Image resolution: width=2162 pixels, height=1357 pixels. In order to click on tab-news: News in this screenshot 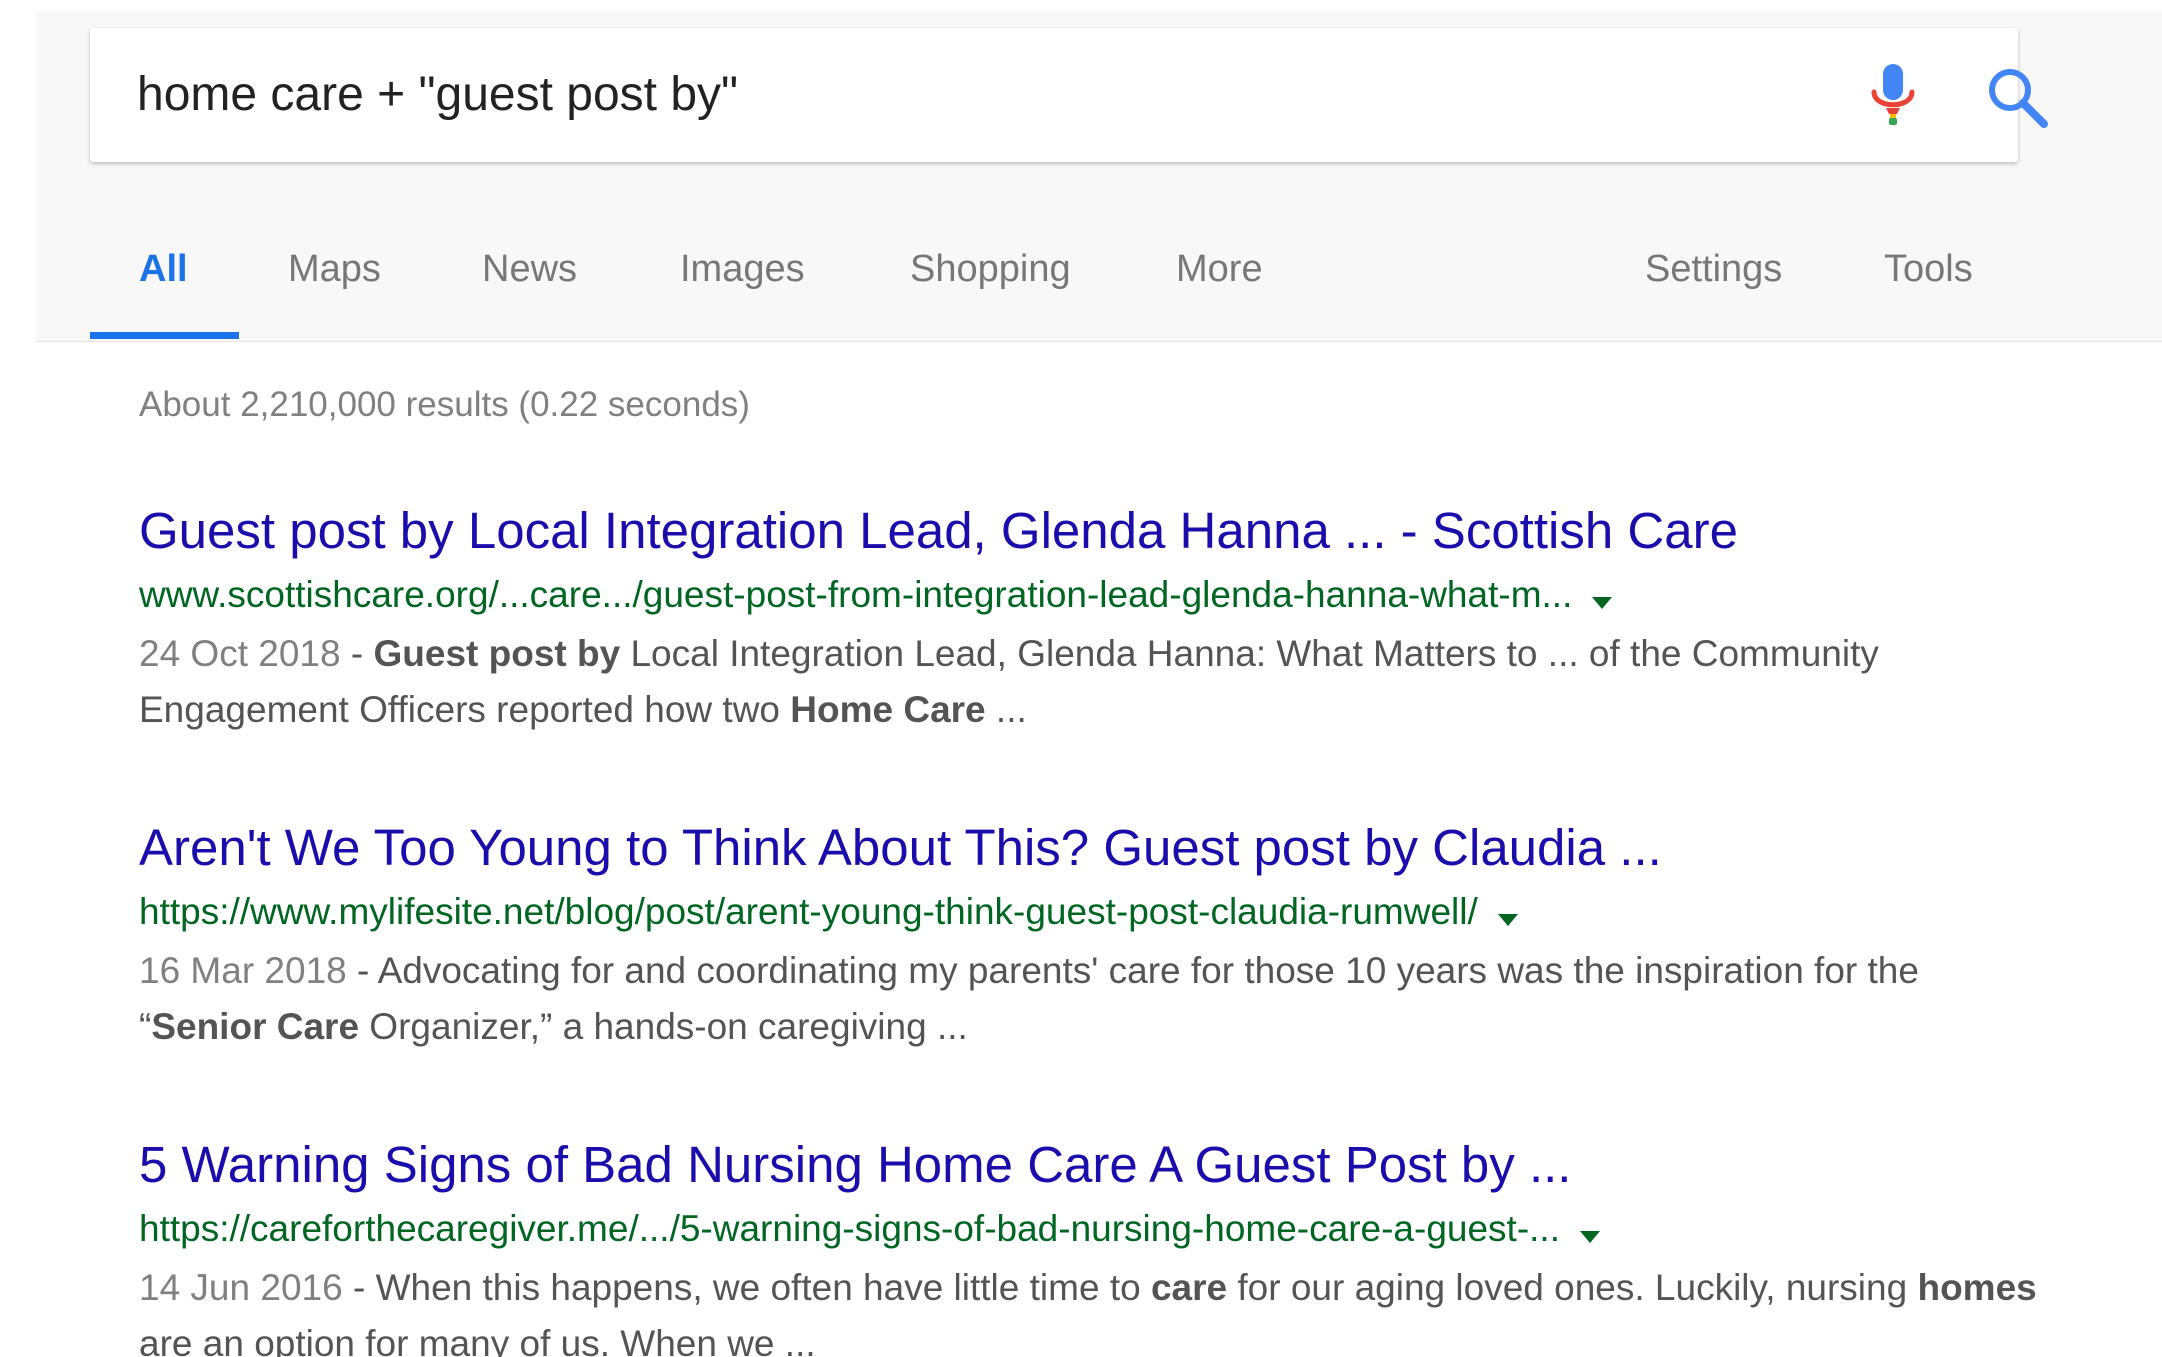, I will do `click(529, 269)`.